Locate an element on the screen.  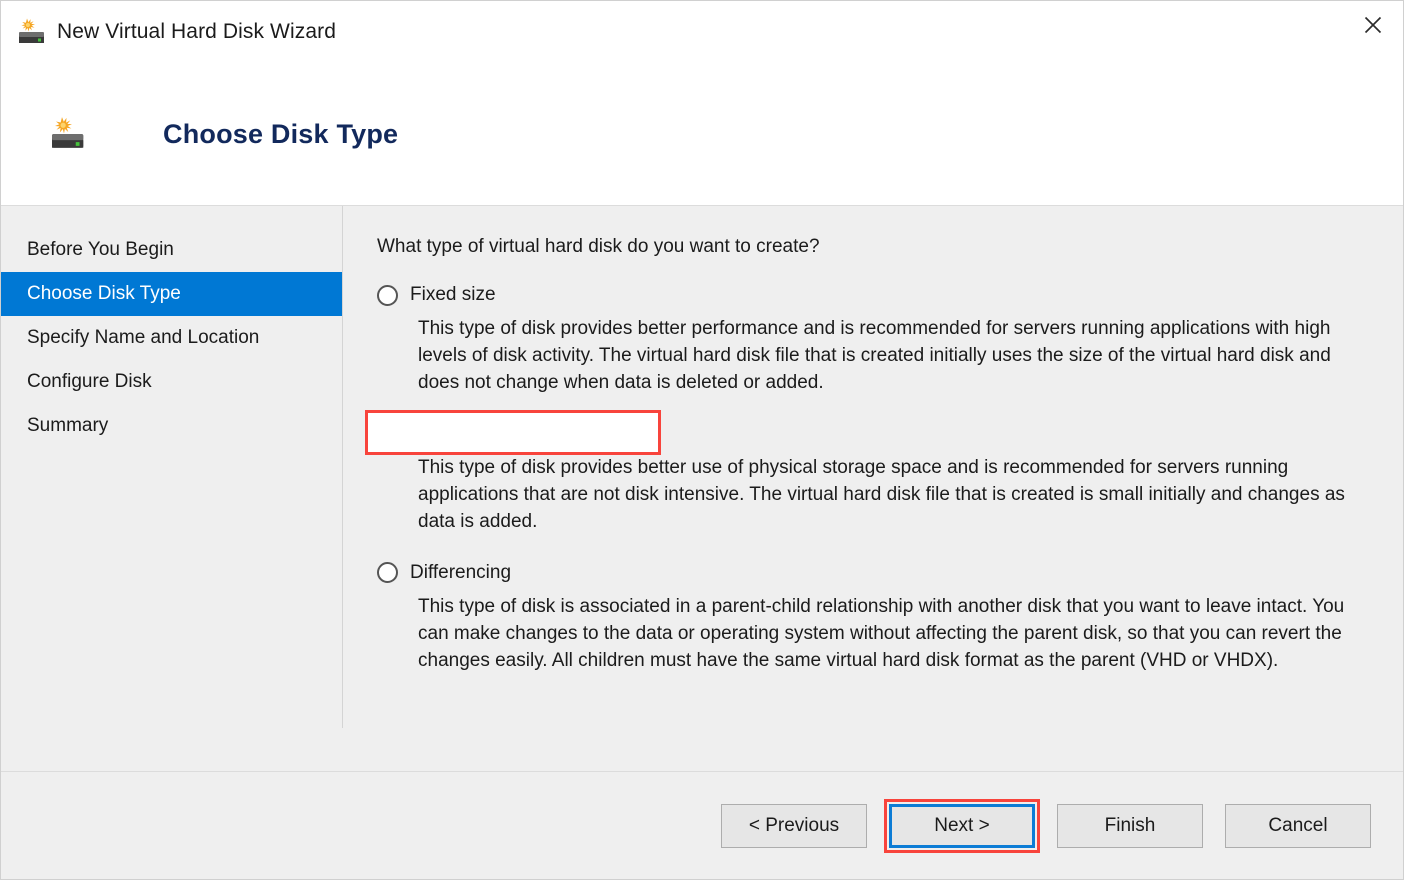
next-button-wrap: Next > is located at coordinates (962, 825).